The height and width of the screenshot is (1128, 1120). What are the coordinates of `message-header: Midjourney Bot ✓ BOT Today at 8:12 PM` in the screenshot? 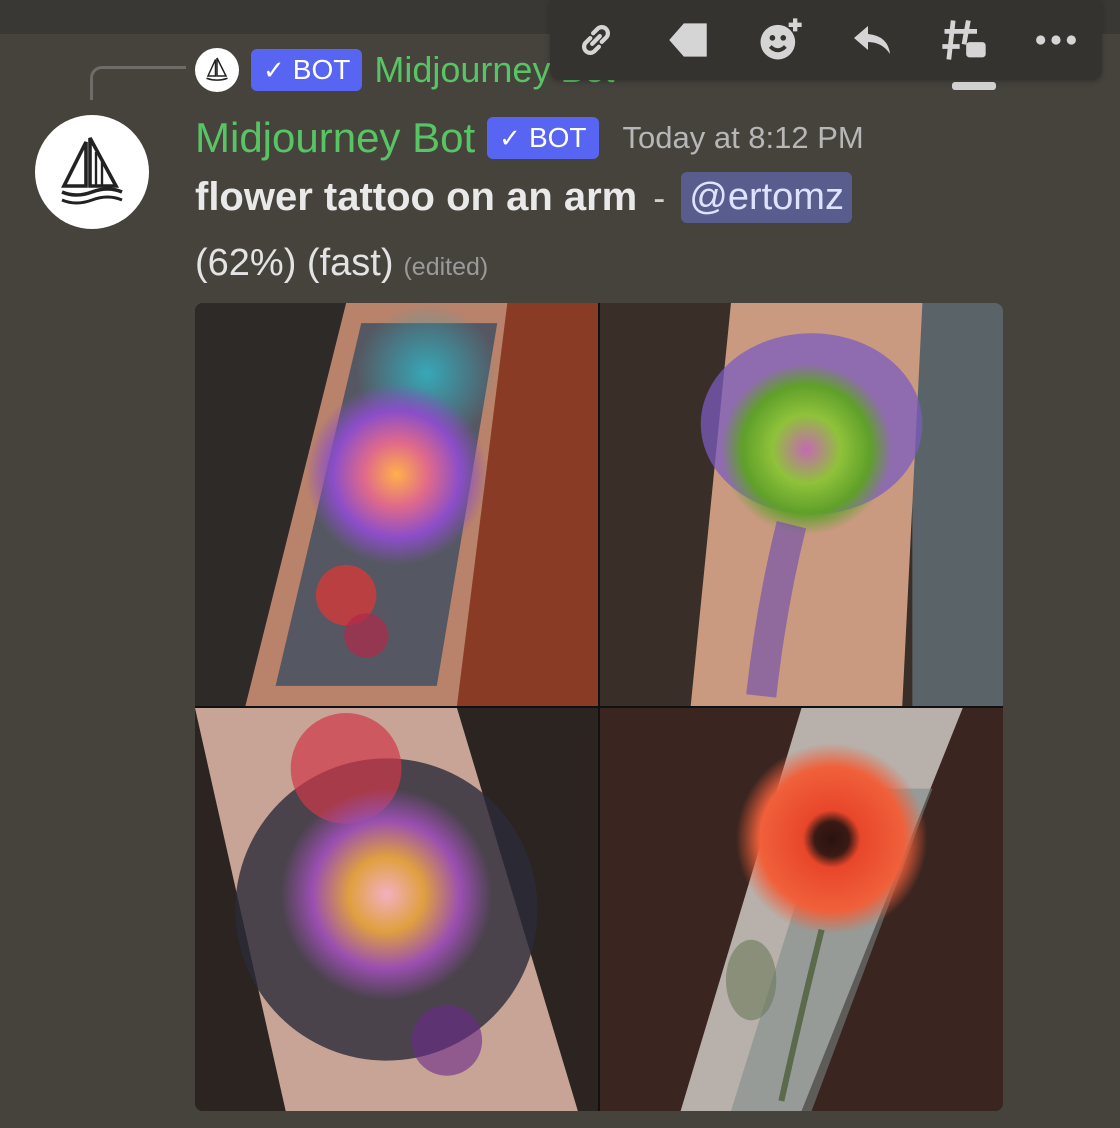 It's located at (529, 138).